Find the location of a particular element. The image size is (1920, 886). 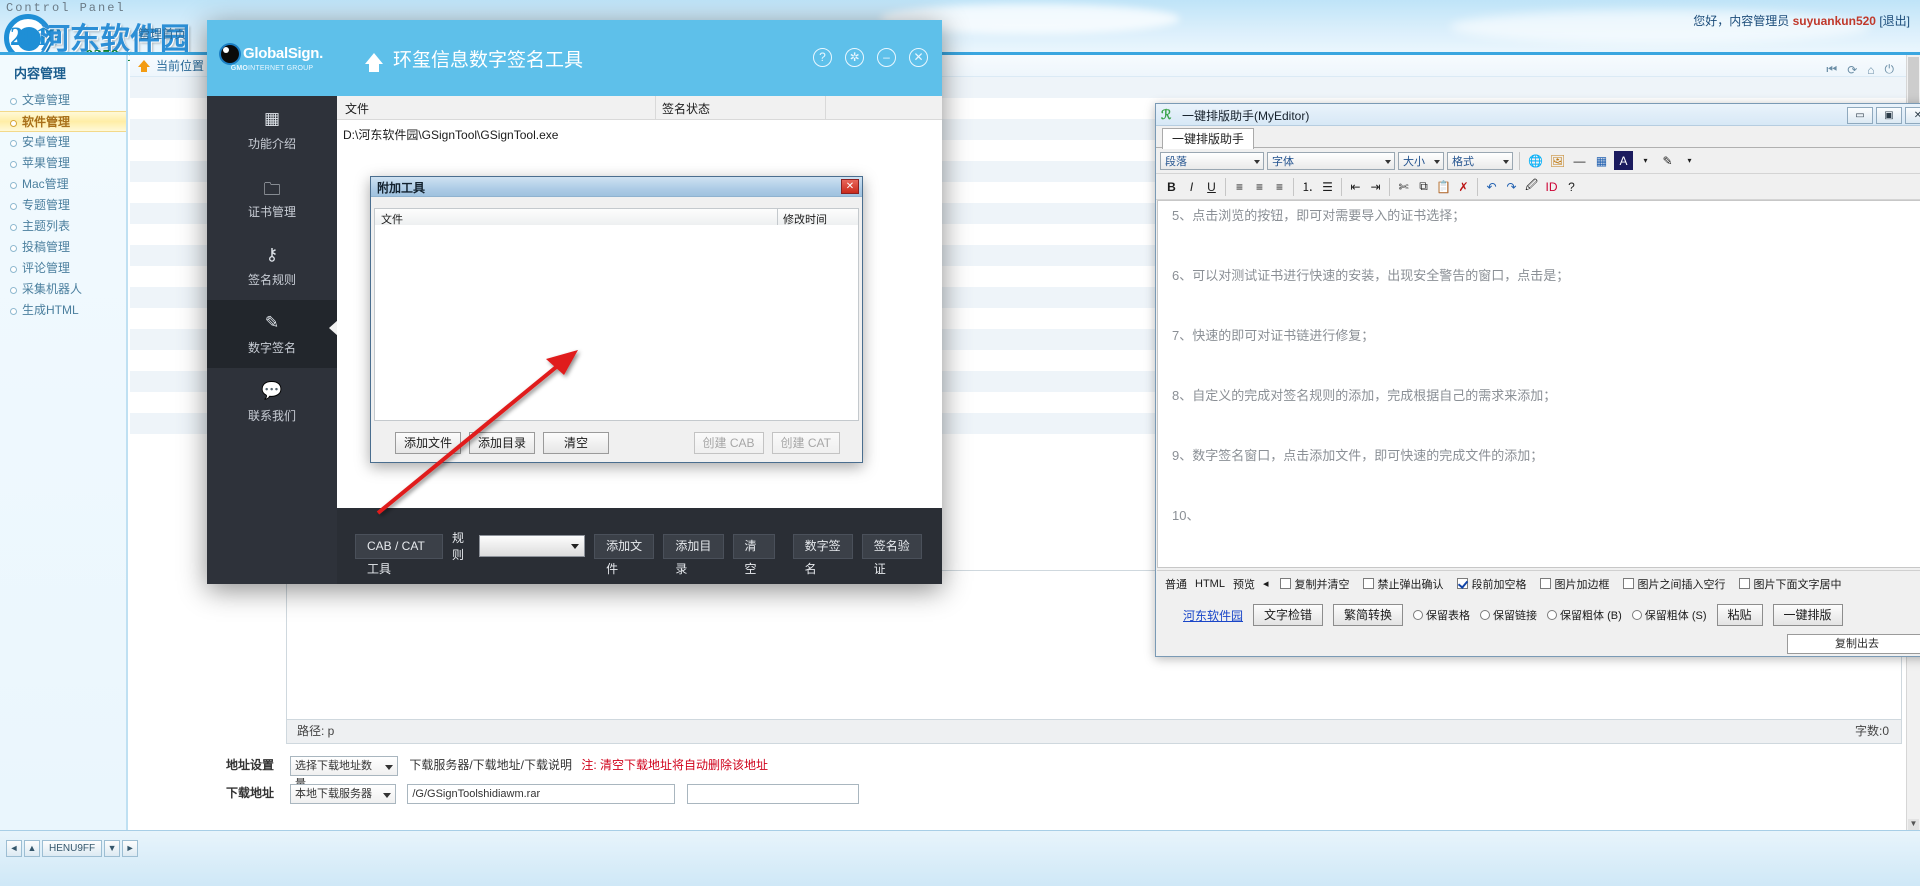

taskbar-back-icon: ◄ is located at coordinates (14, 848).